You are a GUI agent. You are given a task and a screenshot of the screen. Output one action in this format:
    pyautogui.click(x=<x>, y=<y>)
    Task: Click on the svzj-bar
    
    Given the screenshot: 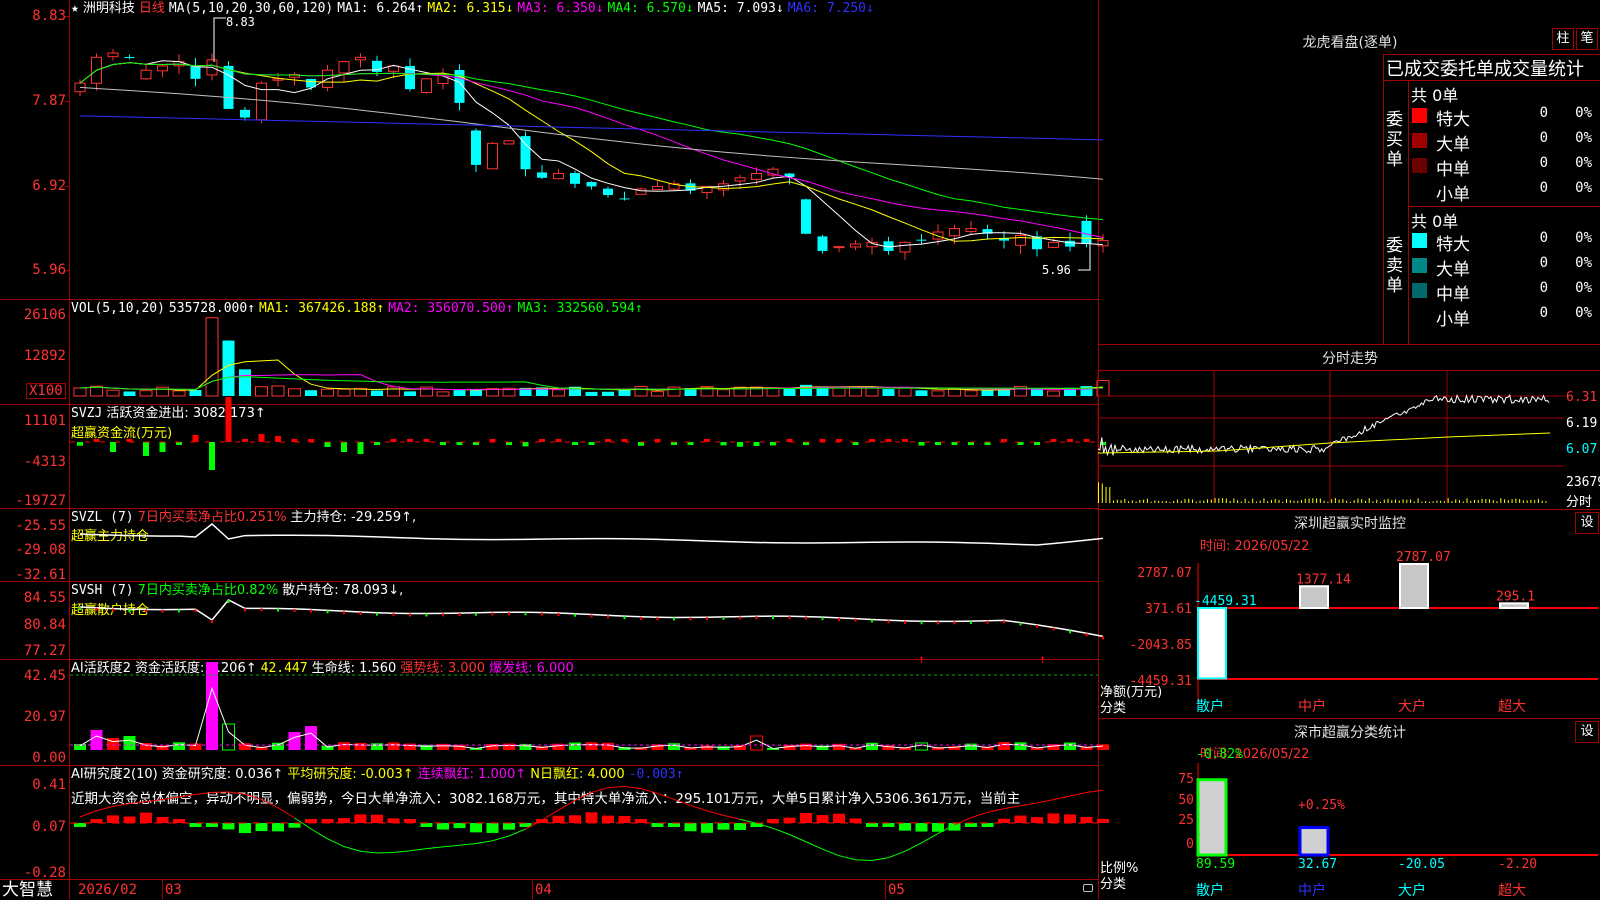 What is the action you would take?
    pyautogui.click(x=146, y=449)
    